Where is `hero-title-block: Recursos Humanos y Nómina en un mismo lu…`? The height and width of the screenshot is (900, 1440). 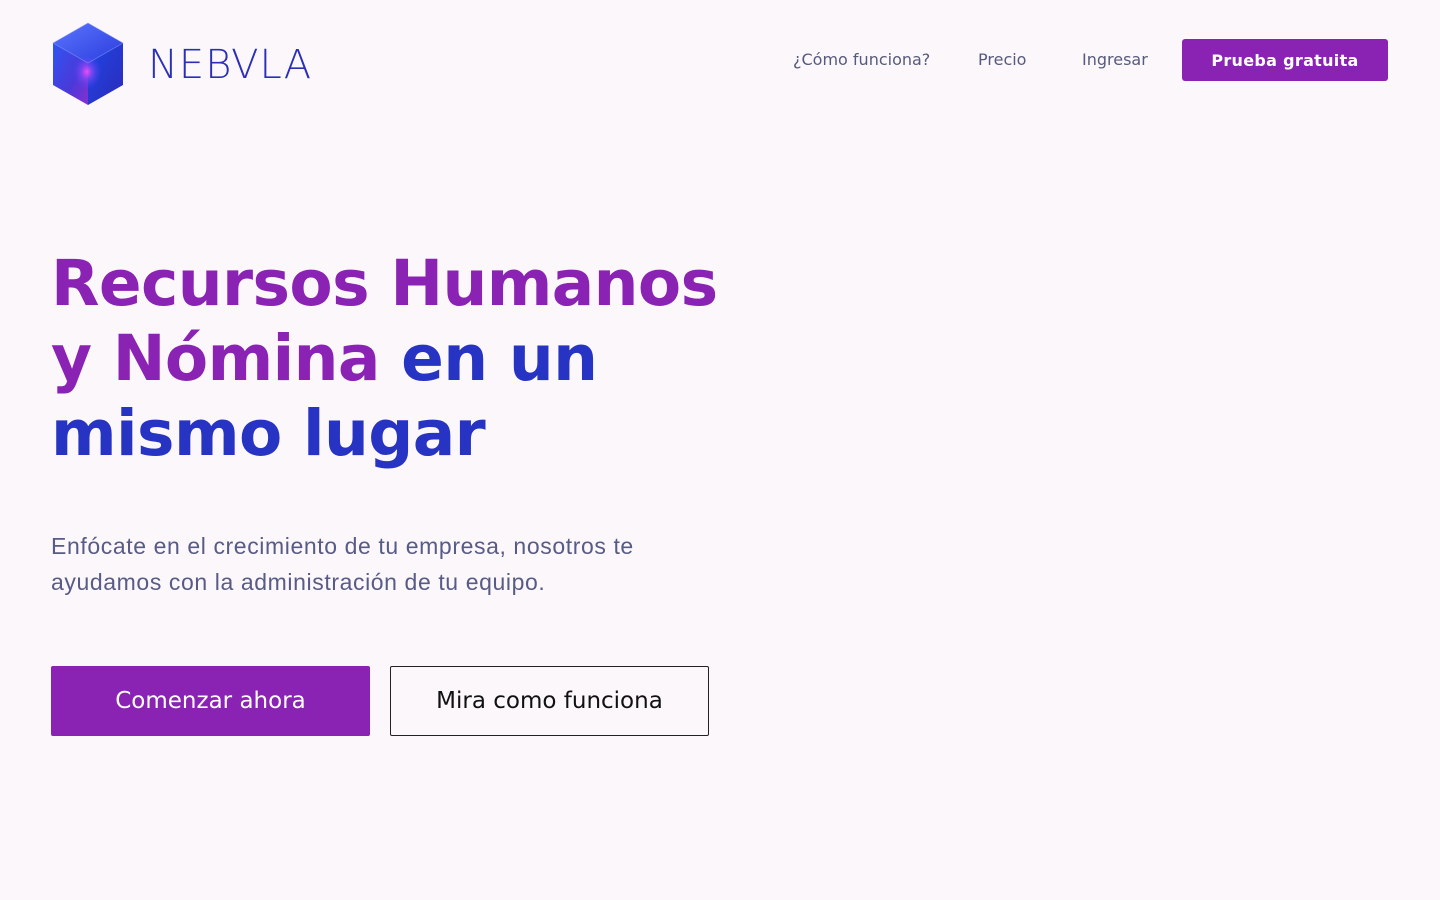 hero-title-block: Recursos Humanos y Nómina en un mismo lu… is located at coordinates (401, 358).